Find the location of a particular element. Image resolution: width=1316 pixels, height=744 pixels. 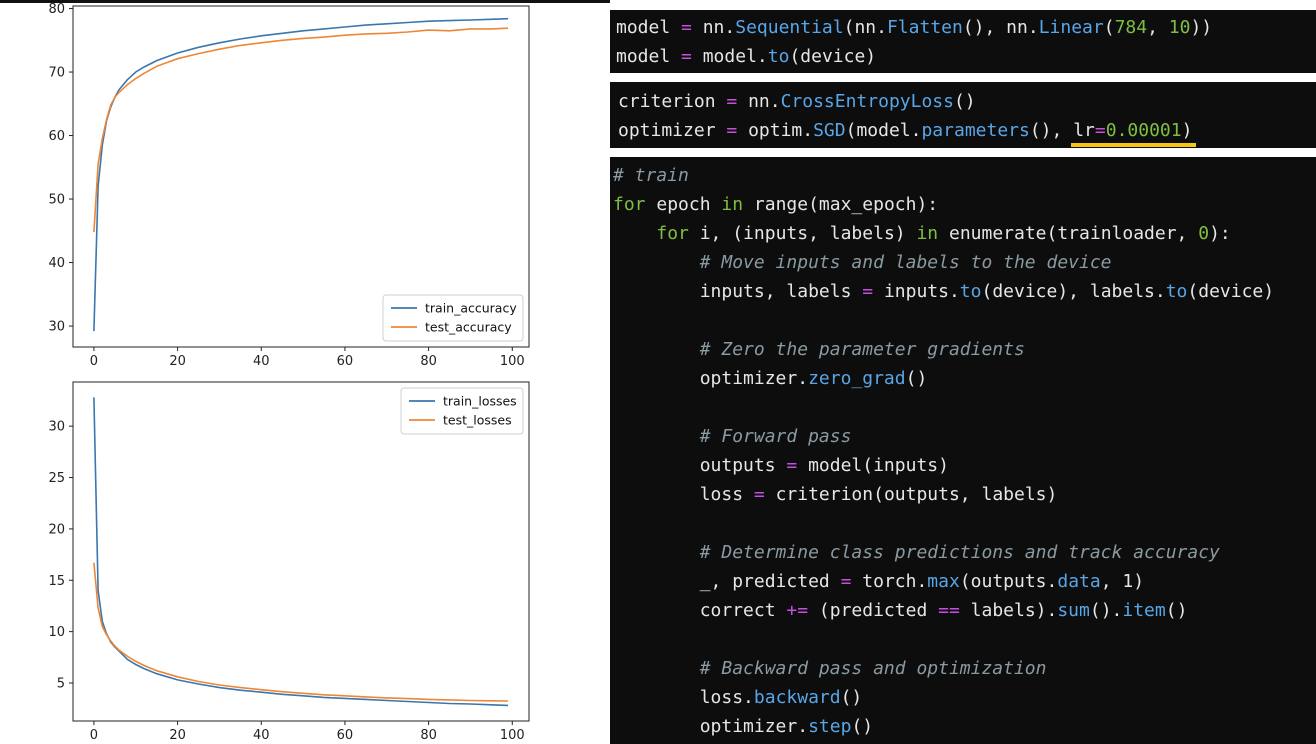

code-token: , 1) is located at coordinates (1122, 581).